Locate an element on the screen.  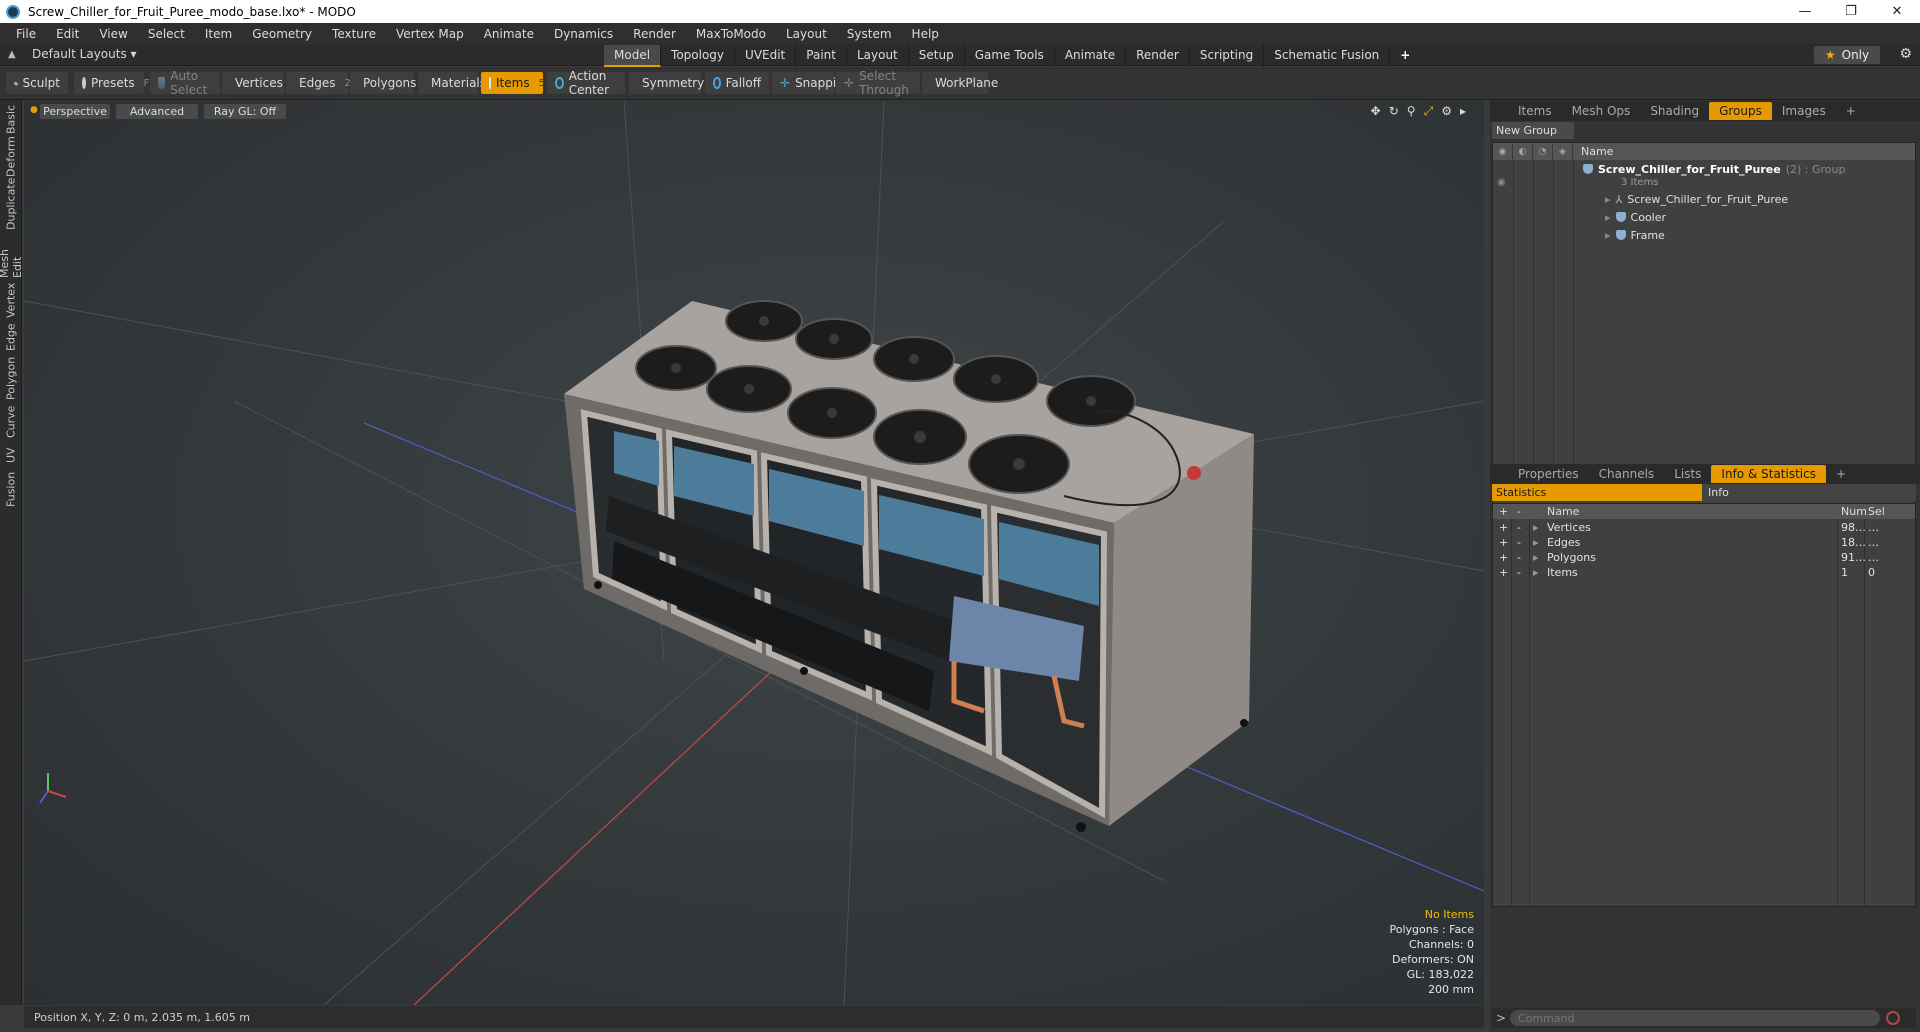
snapping-button: ✛ Snapping is located at coordinates (811, 83).